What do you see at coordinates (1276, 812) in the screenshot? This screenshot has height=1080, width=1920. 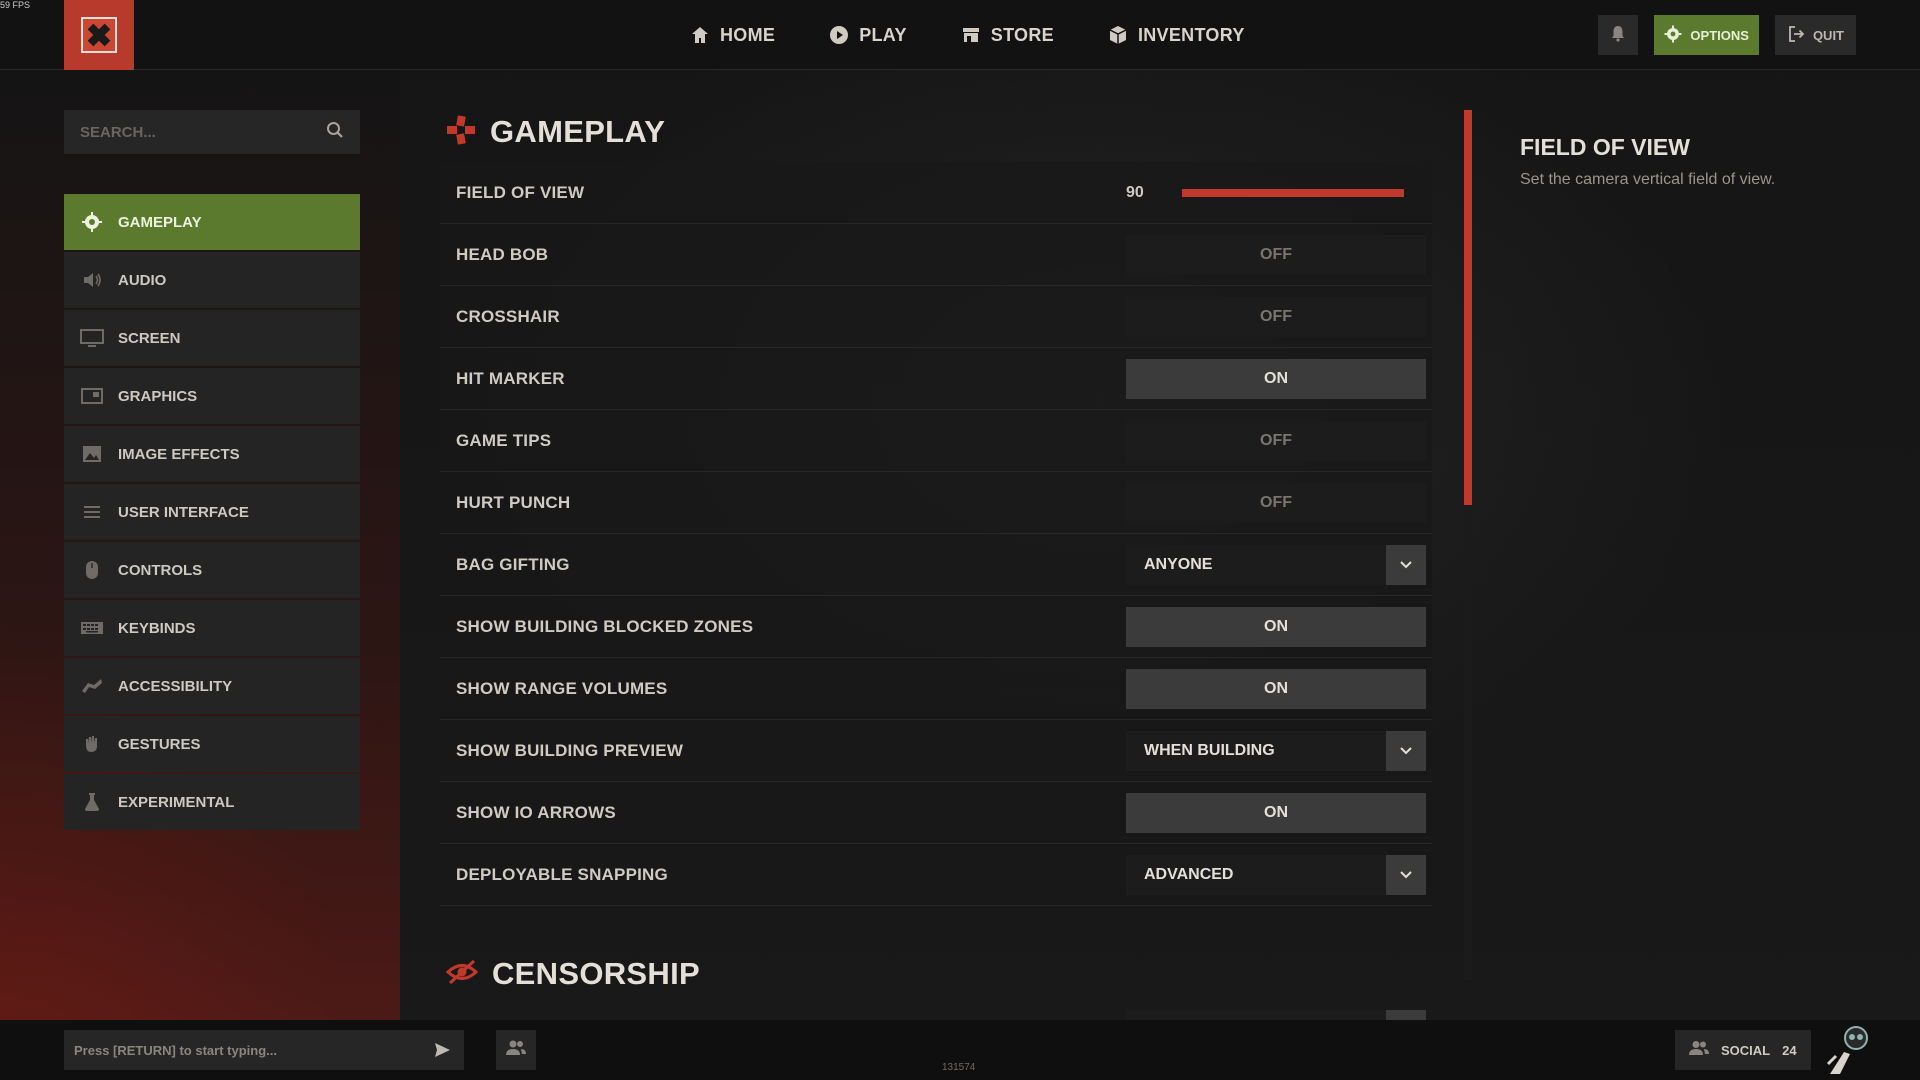 I see `io-arrows-toggle: ON` at bounding box center [1276, 812].